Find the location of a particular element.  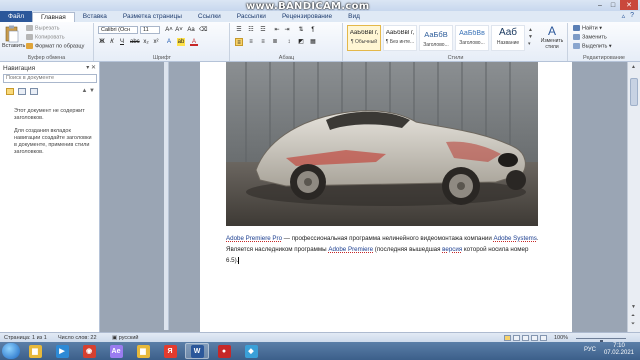

styles-scroll-icon: ▲ ▼ ▾ is located at coordinates (530, 37).